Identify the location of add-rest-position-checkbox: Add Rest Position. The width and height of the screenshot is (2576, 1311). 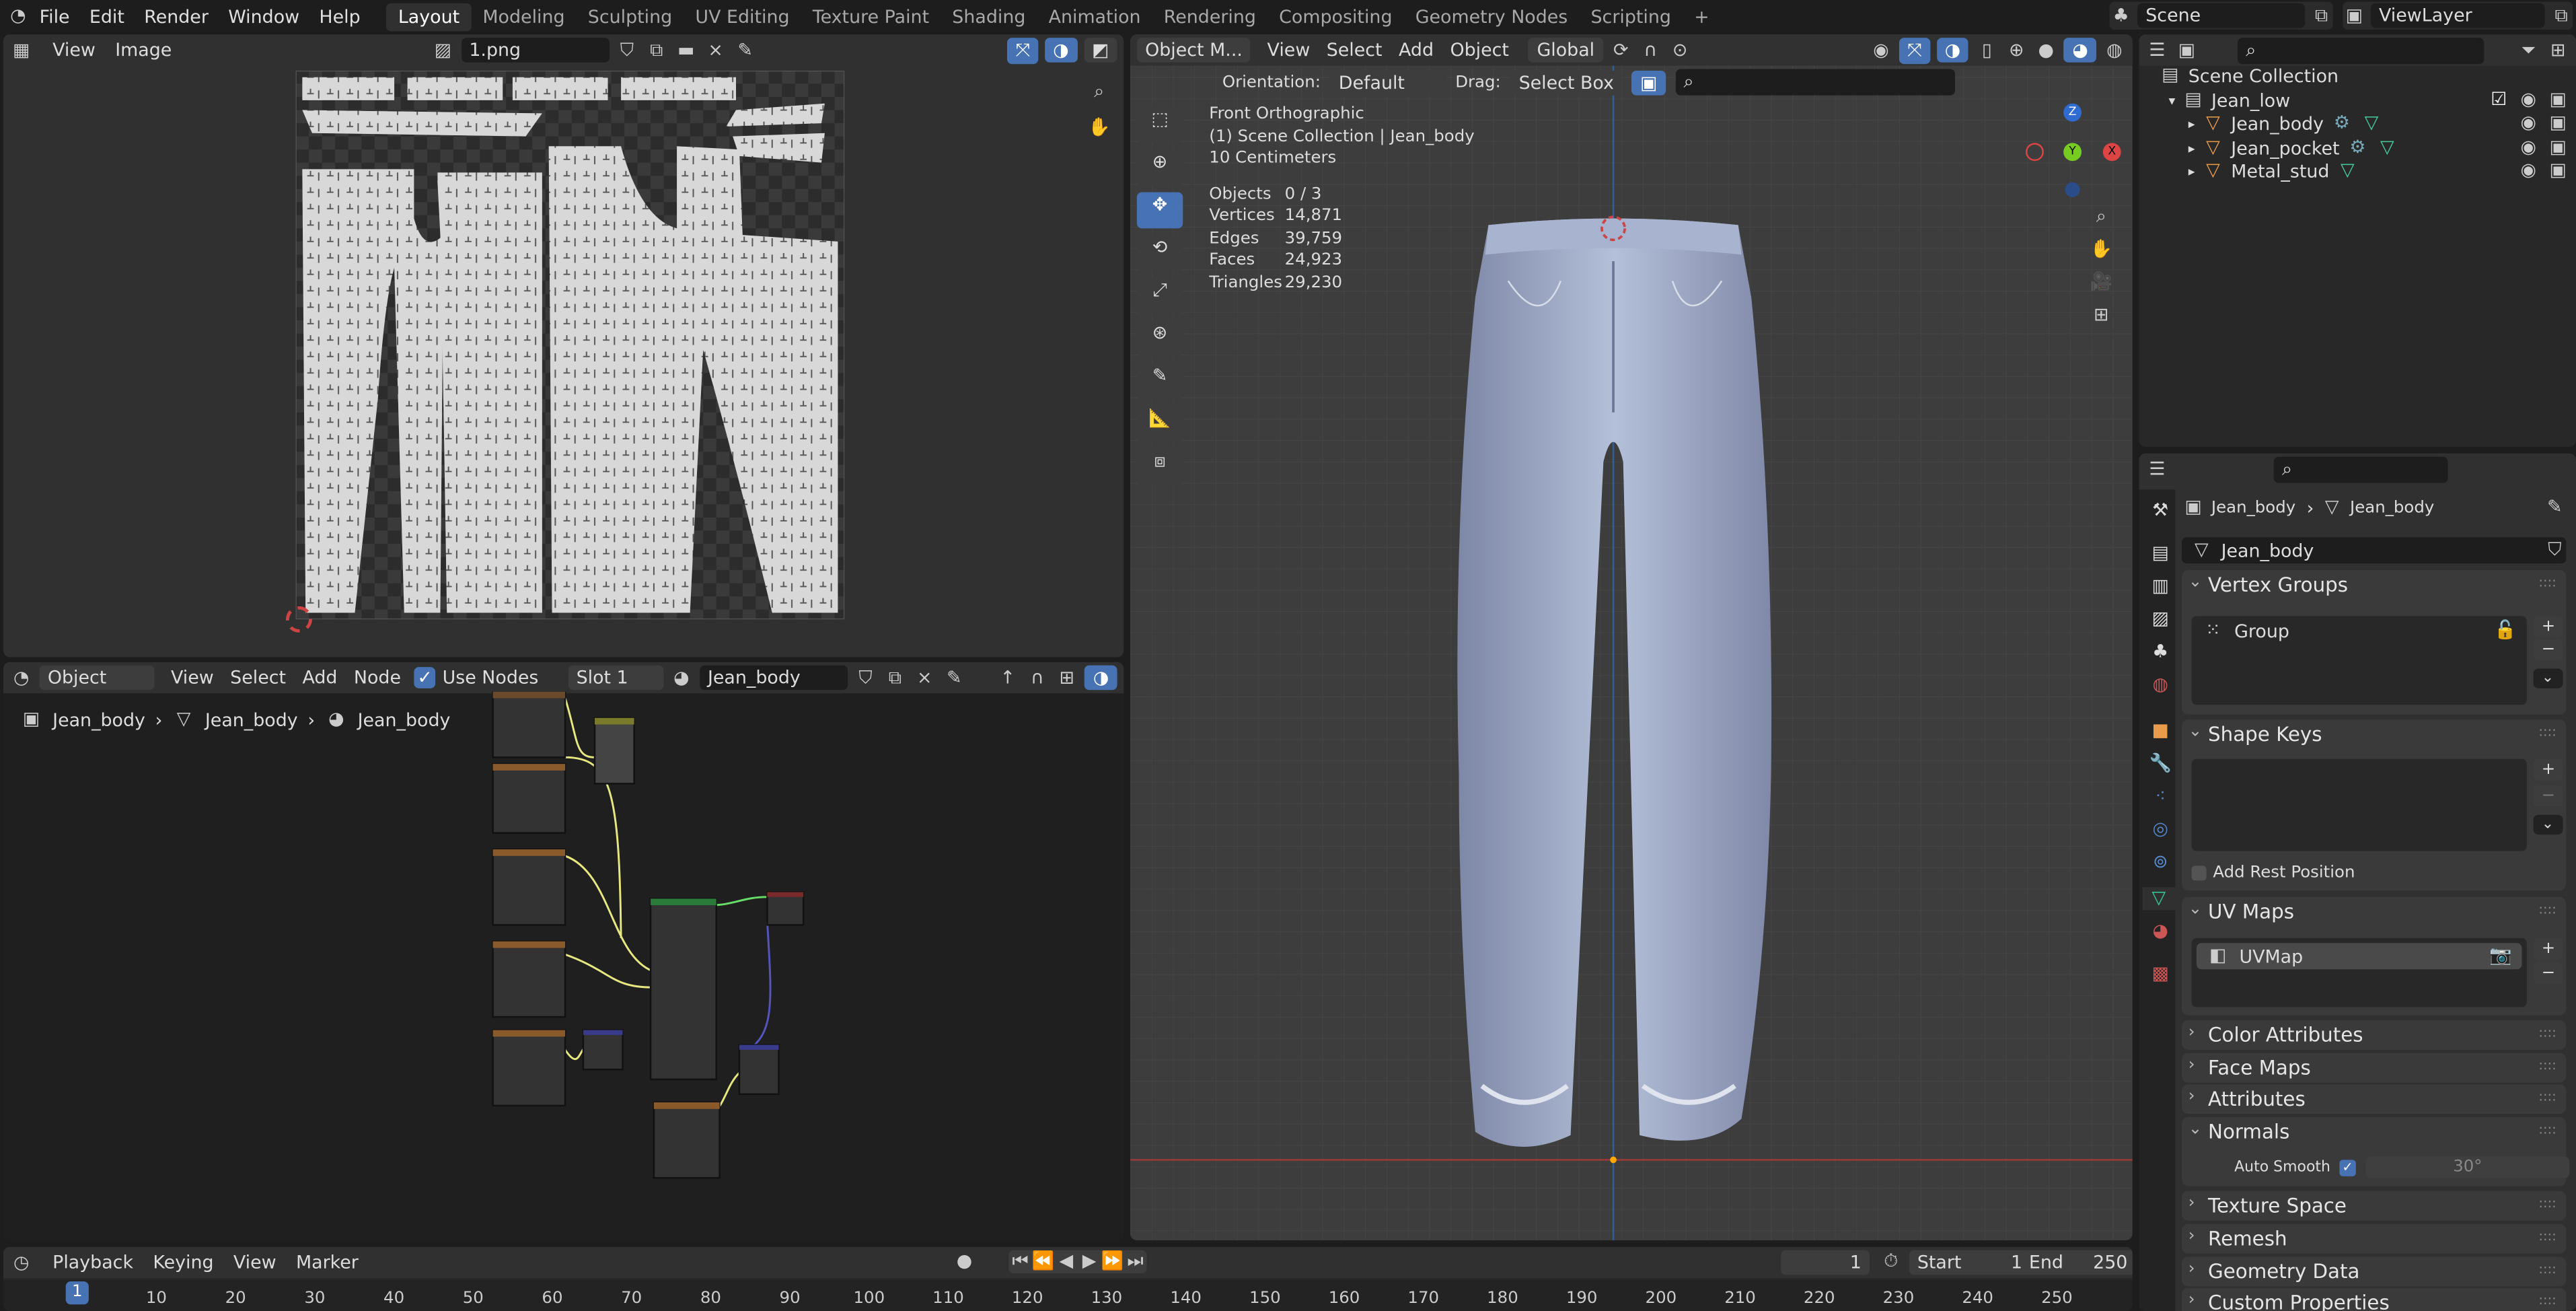
(2273, 873).